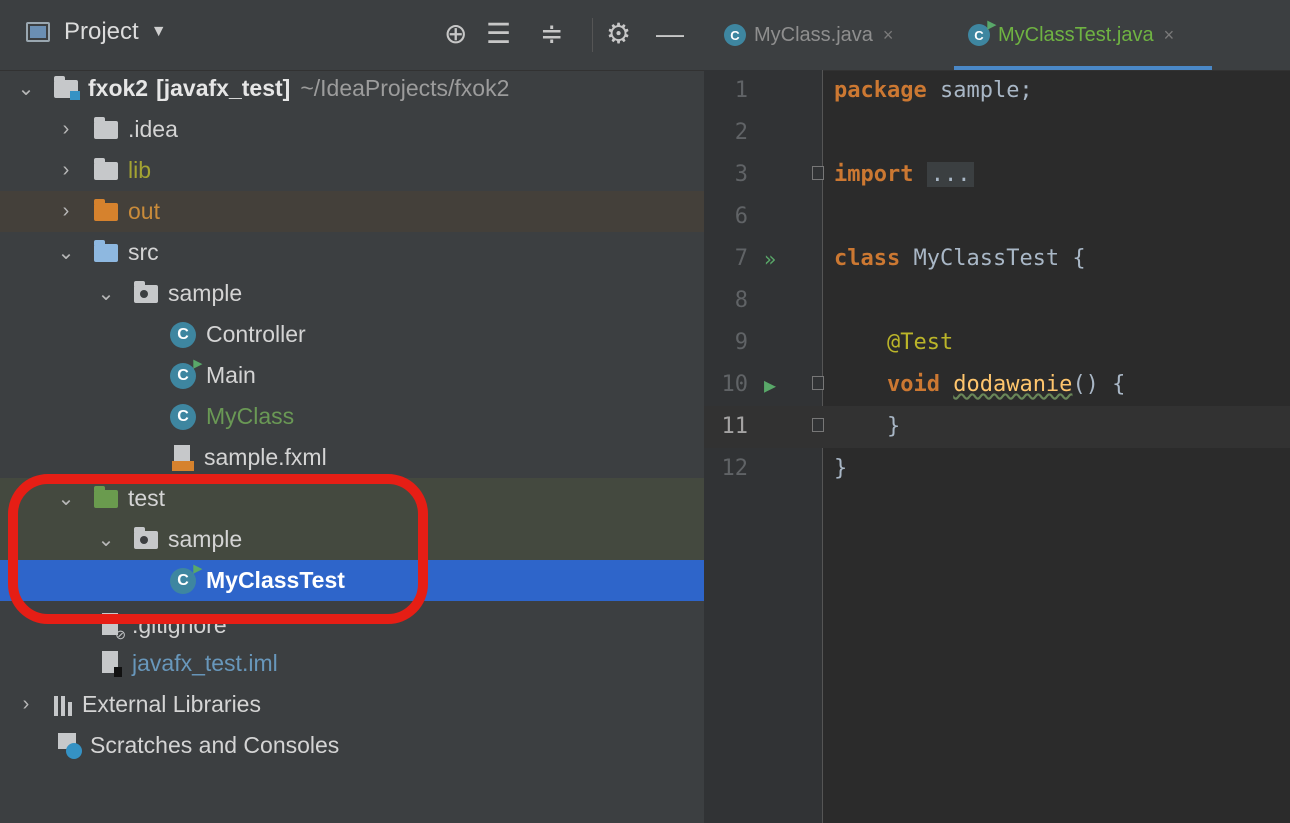 Image resolution: width=1290 pixels, height=823 pixels. I want to click on code-line: 7 » class MyClassTest {, so click(997, 259).